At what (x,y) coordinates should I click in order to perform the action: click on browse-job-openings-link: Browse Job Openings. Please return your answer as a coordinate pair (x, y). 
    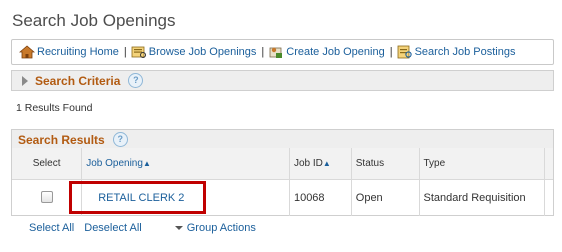
    Looking at the image, I should click on (193, 52).